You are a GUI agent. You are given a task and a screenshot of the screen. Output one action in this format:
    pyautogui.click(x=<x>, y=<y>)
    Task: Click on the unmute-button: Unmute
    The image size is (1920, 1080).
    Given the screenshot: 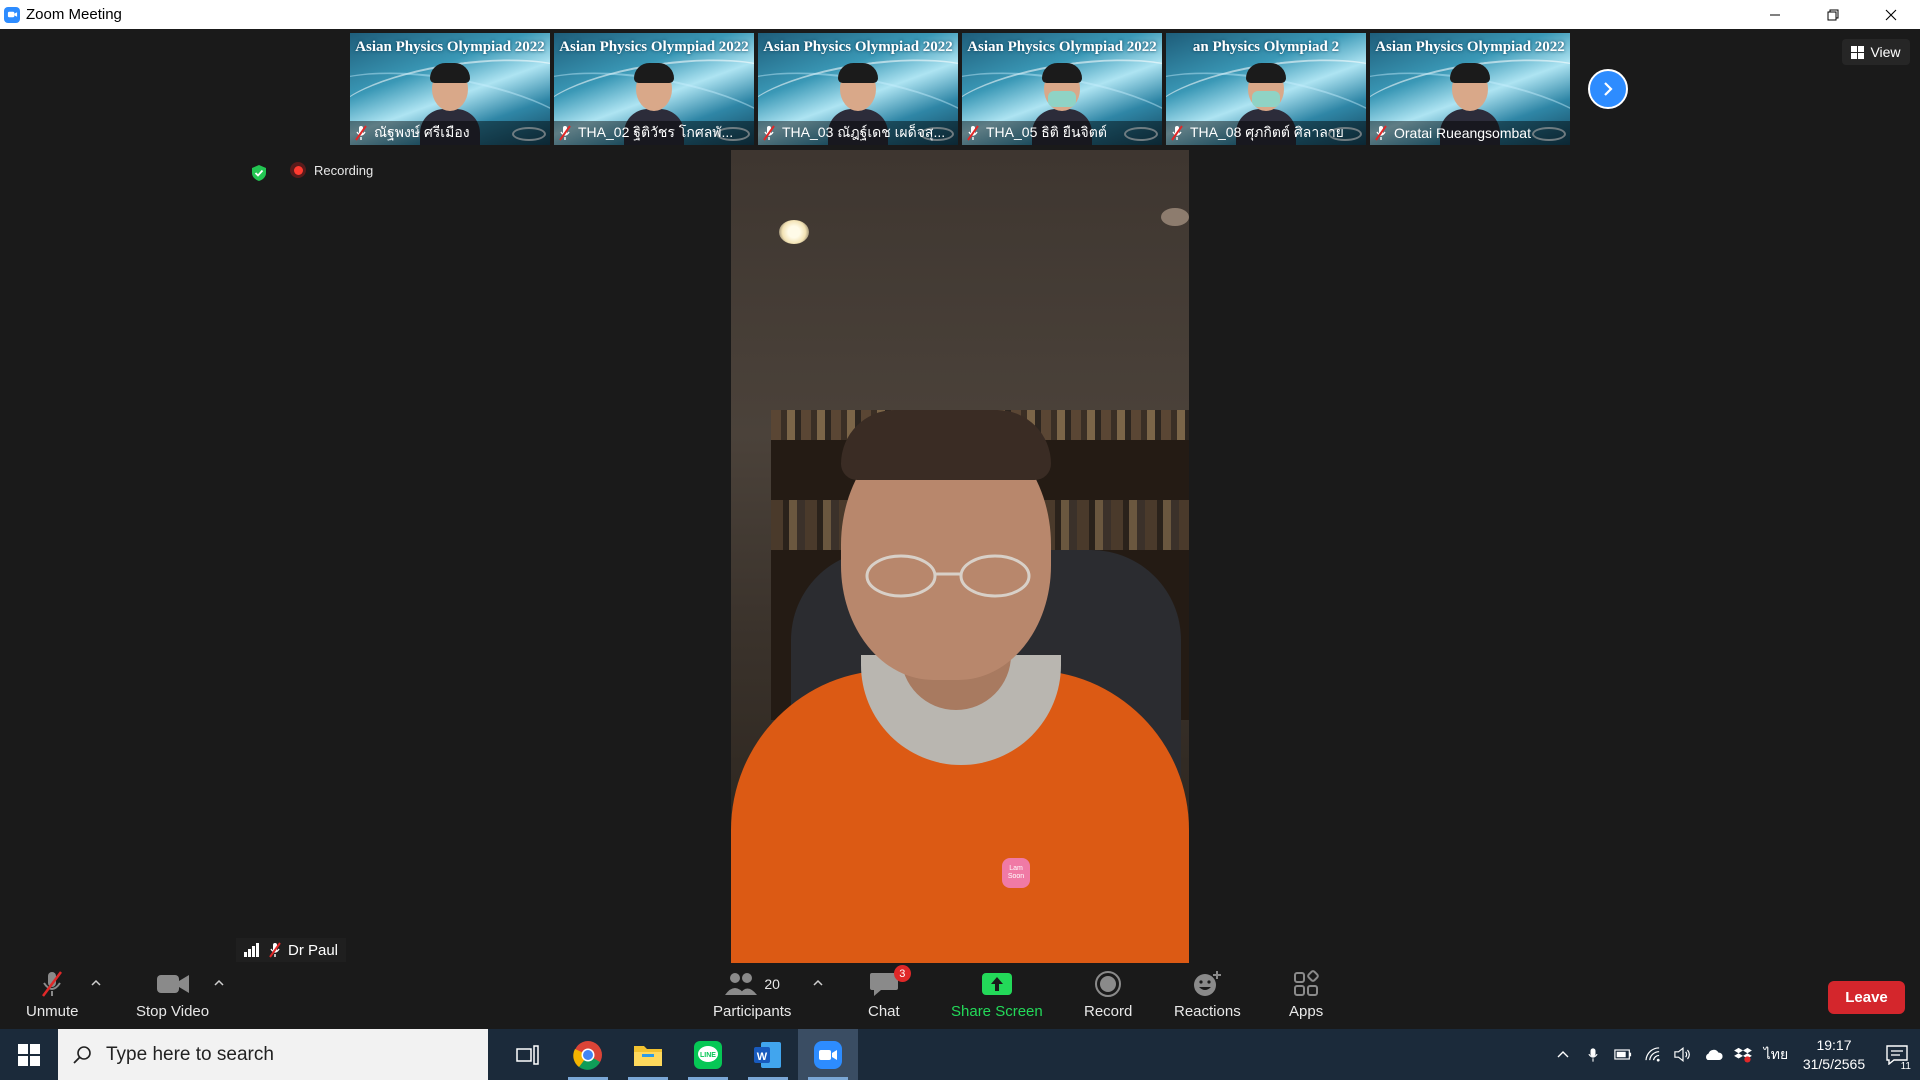 What is the action you would take?
    pyautogui.click(x=52, y=994)
    